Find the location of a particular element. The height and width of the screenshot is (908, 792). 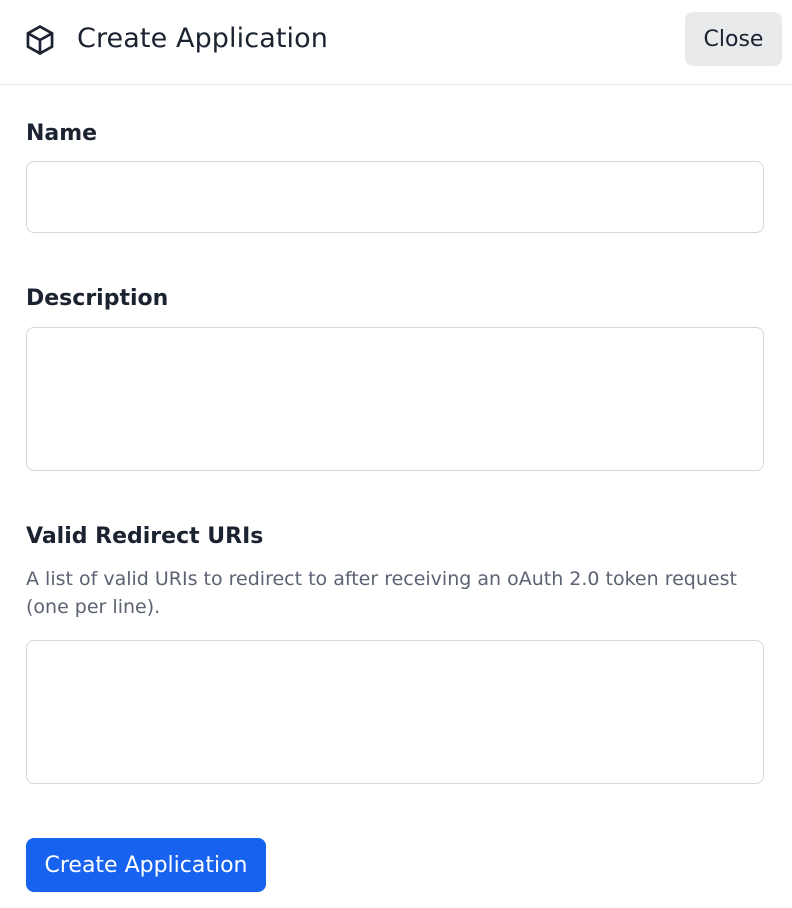

close-button: Close is located at coordinates (733, 39).